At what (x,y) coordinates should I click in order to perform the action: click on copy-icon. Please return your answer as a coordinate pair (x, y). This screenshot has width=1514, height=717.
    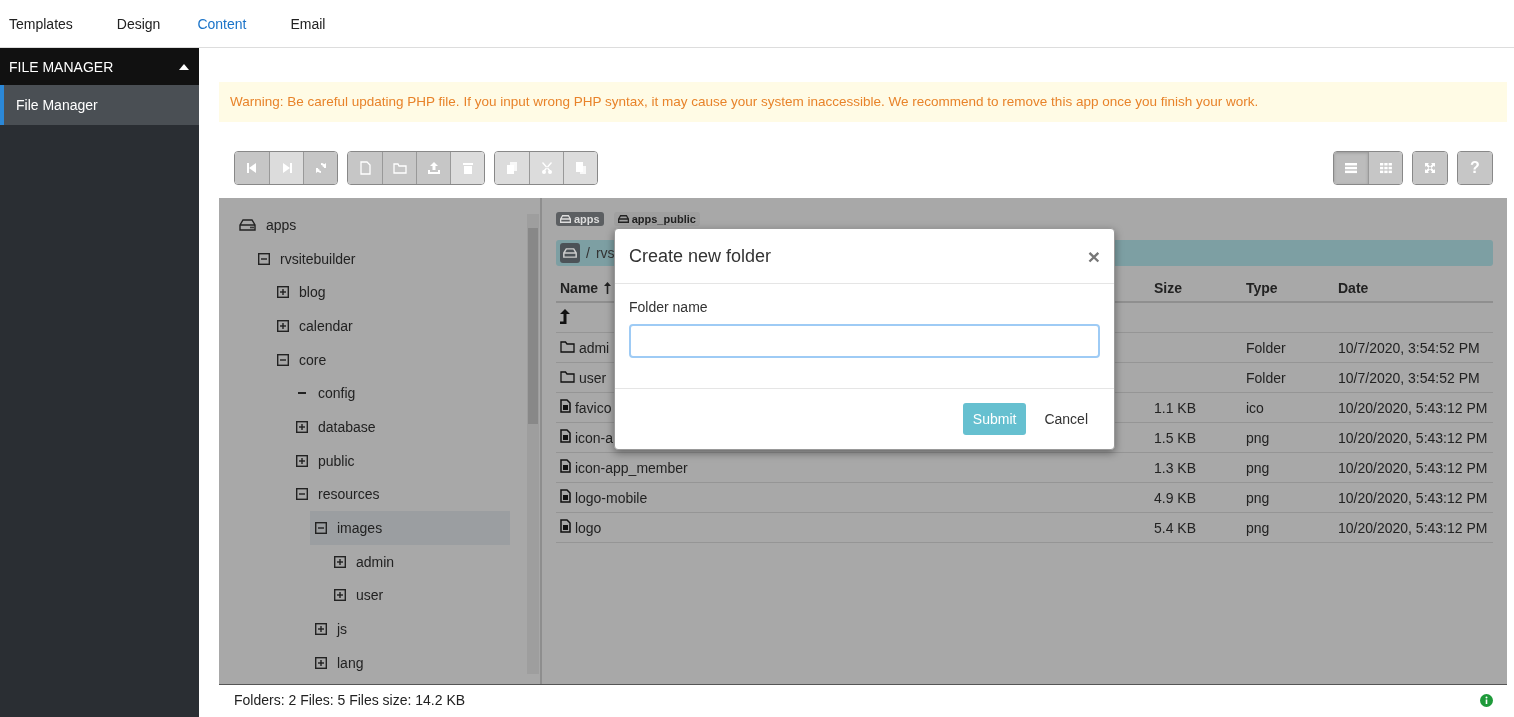
    Looking at the image, I should click on (512, 168).